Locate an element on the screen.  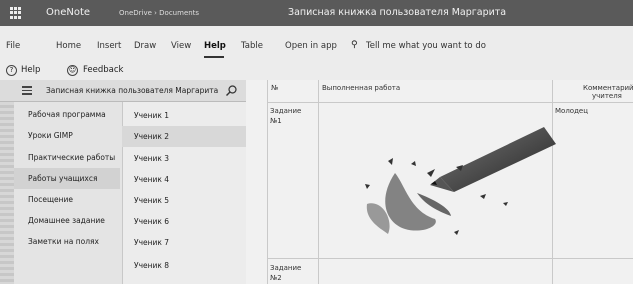
section-item-selected: Работы учащихся is located at coordinates (67, 178).